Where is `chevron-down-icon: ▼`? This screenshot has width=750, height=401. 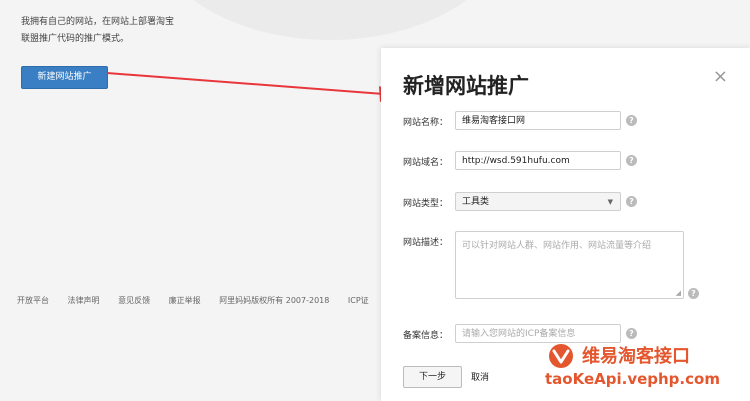
chevron-down-icon: ▼ is located at coordinates (610, 202).